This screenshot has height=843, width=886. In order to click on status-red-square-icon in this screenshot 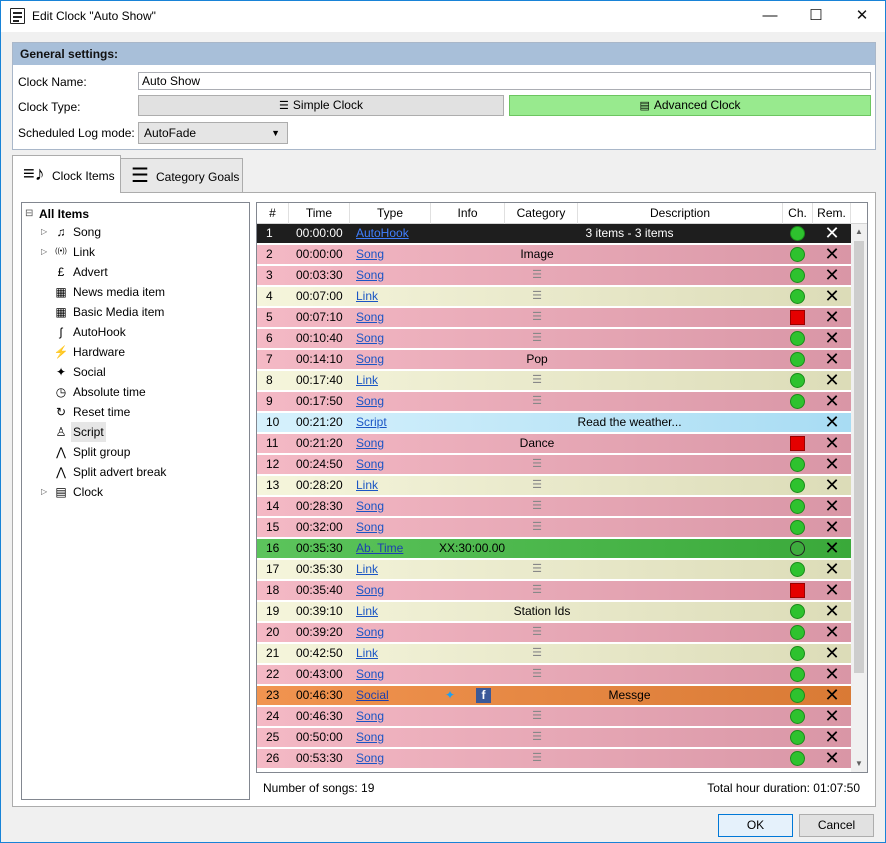, I will do `click(797, 443)`.